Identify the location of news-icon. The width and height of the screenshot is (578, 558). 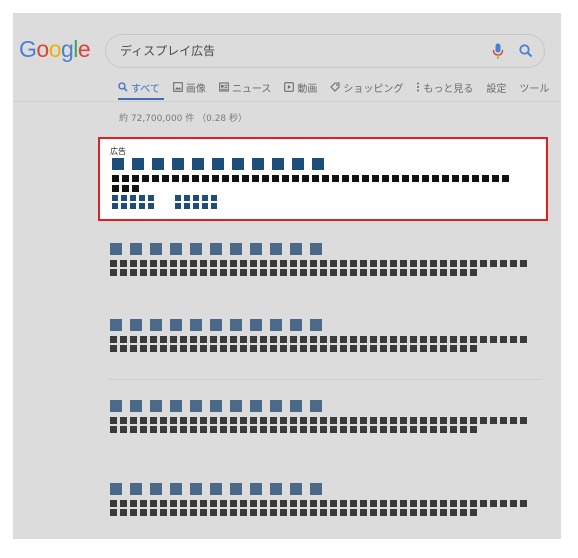
(224, 87).